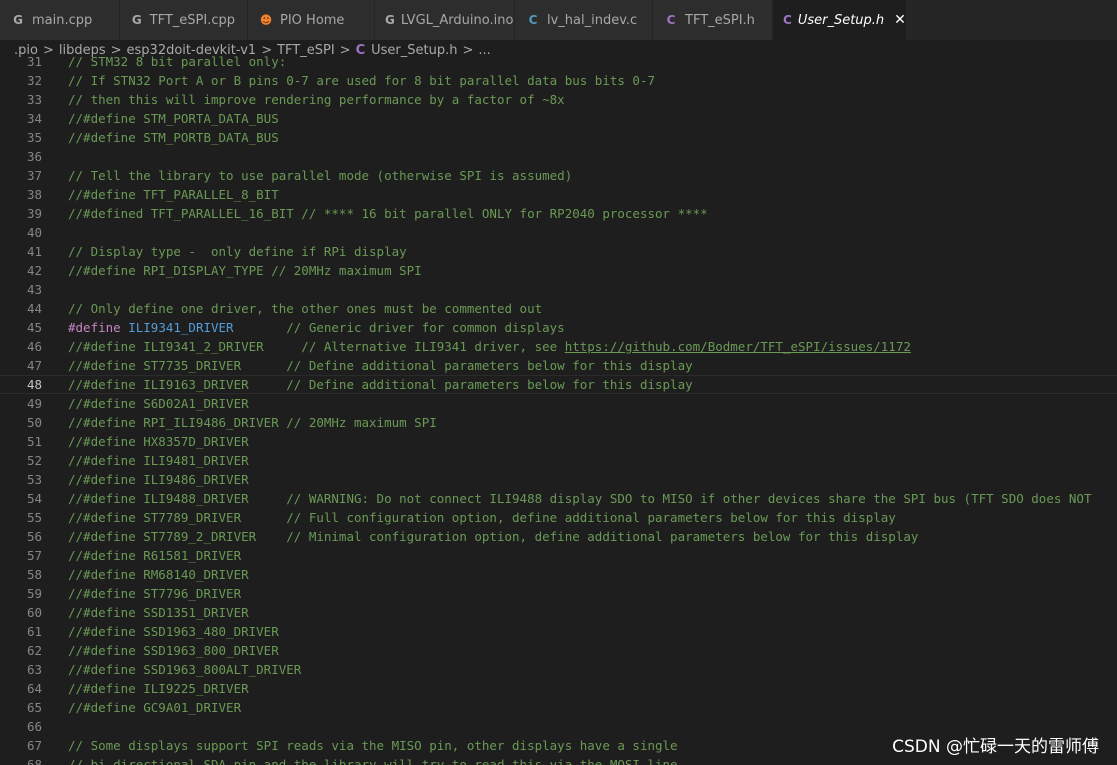 The width and height of the screenshot is (1117, 765). I want to click on line-number: 37, so click(34, 175).